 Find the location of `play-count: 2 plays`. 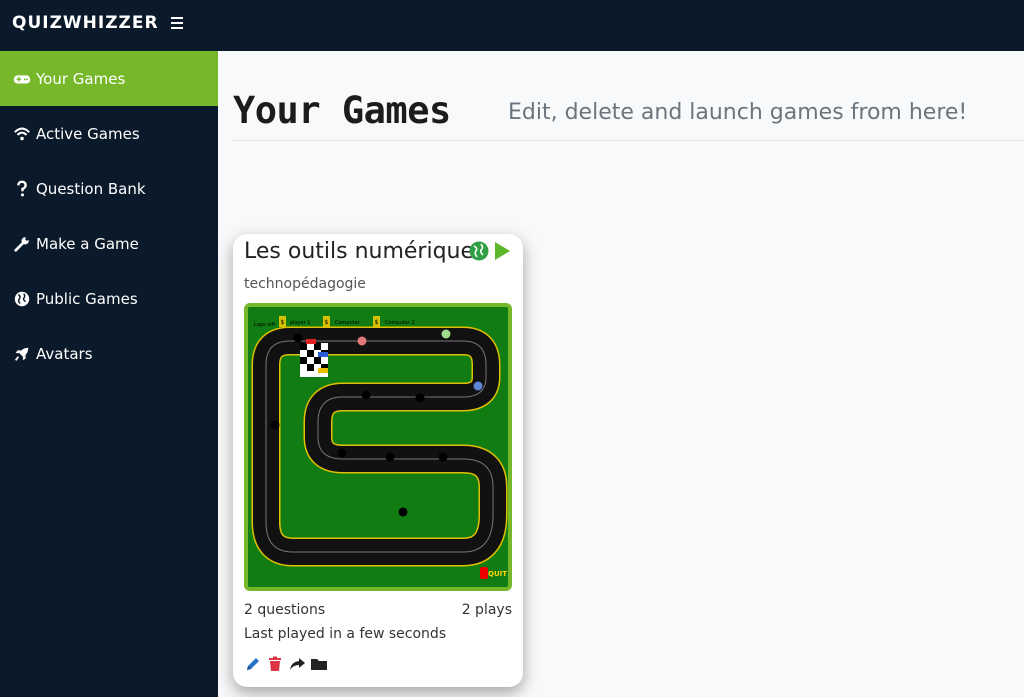

play-count: 2 plays is located at coordinates (486, 610).